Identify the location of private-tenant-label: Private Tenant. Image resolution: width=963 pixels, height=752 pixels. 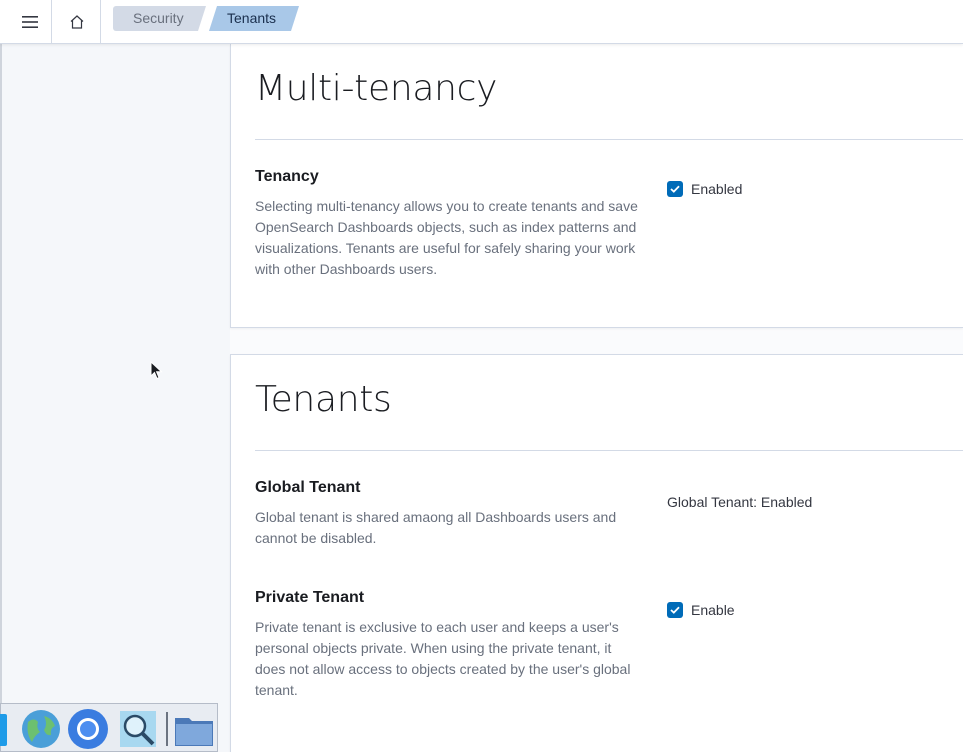
(310, 597).